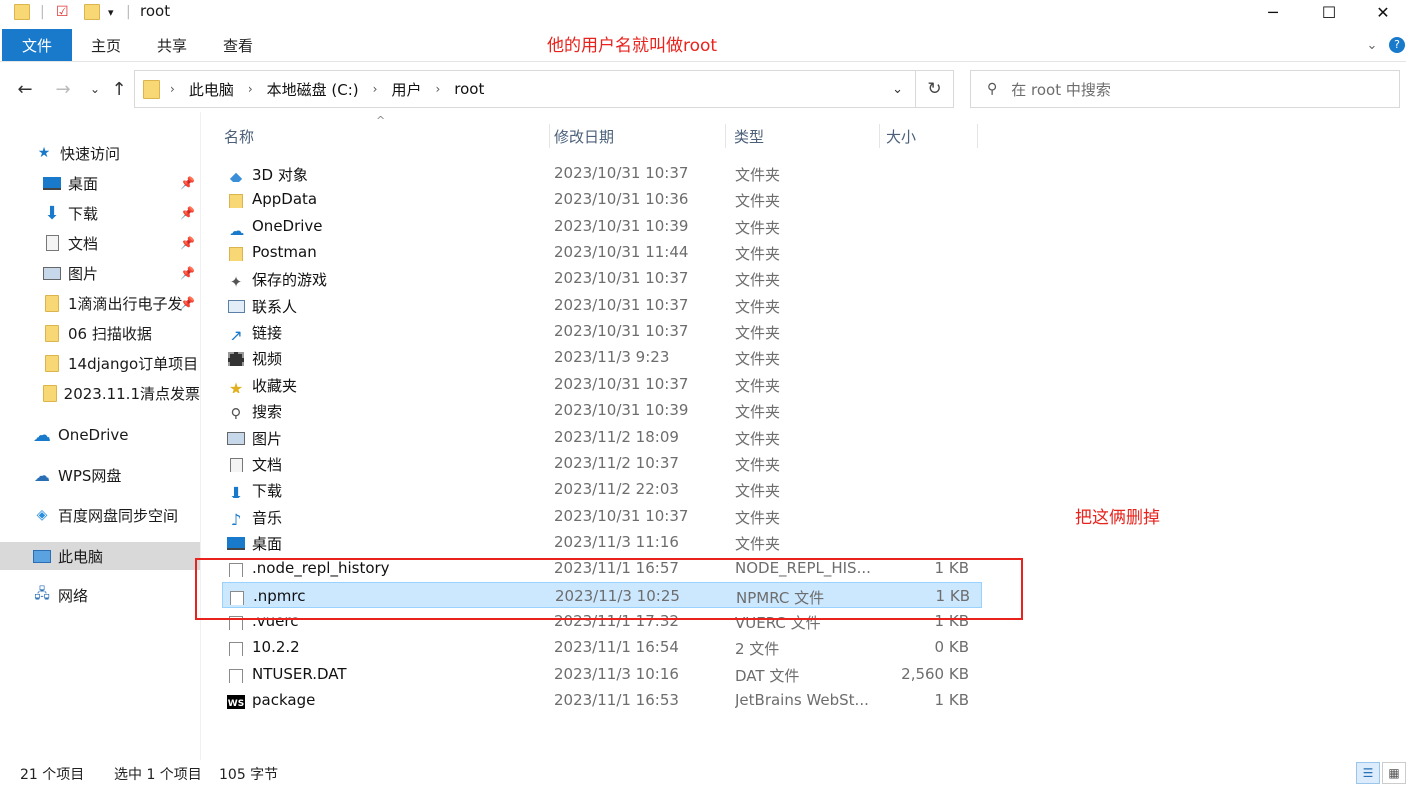  Describe the element at coordinates (951, 647) in the screenshot. I see `file-size: 0 KB` at that location.